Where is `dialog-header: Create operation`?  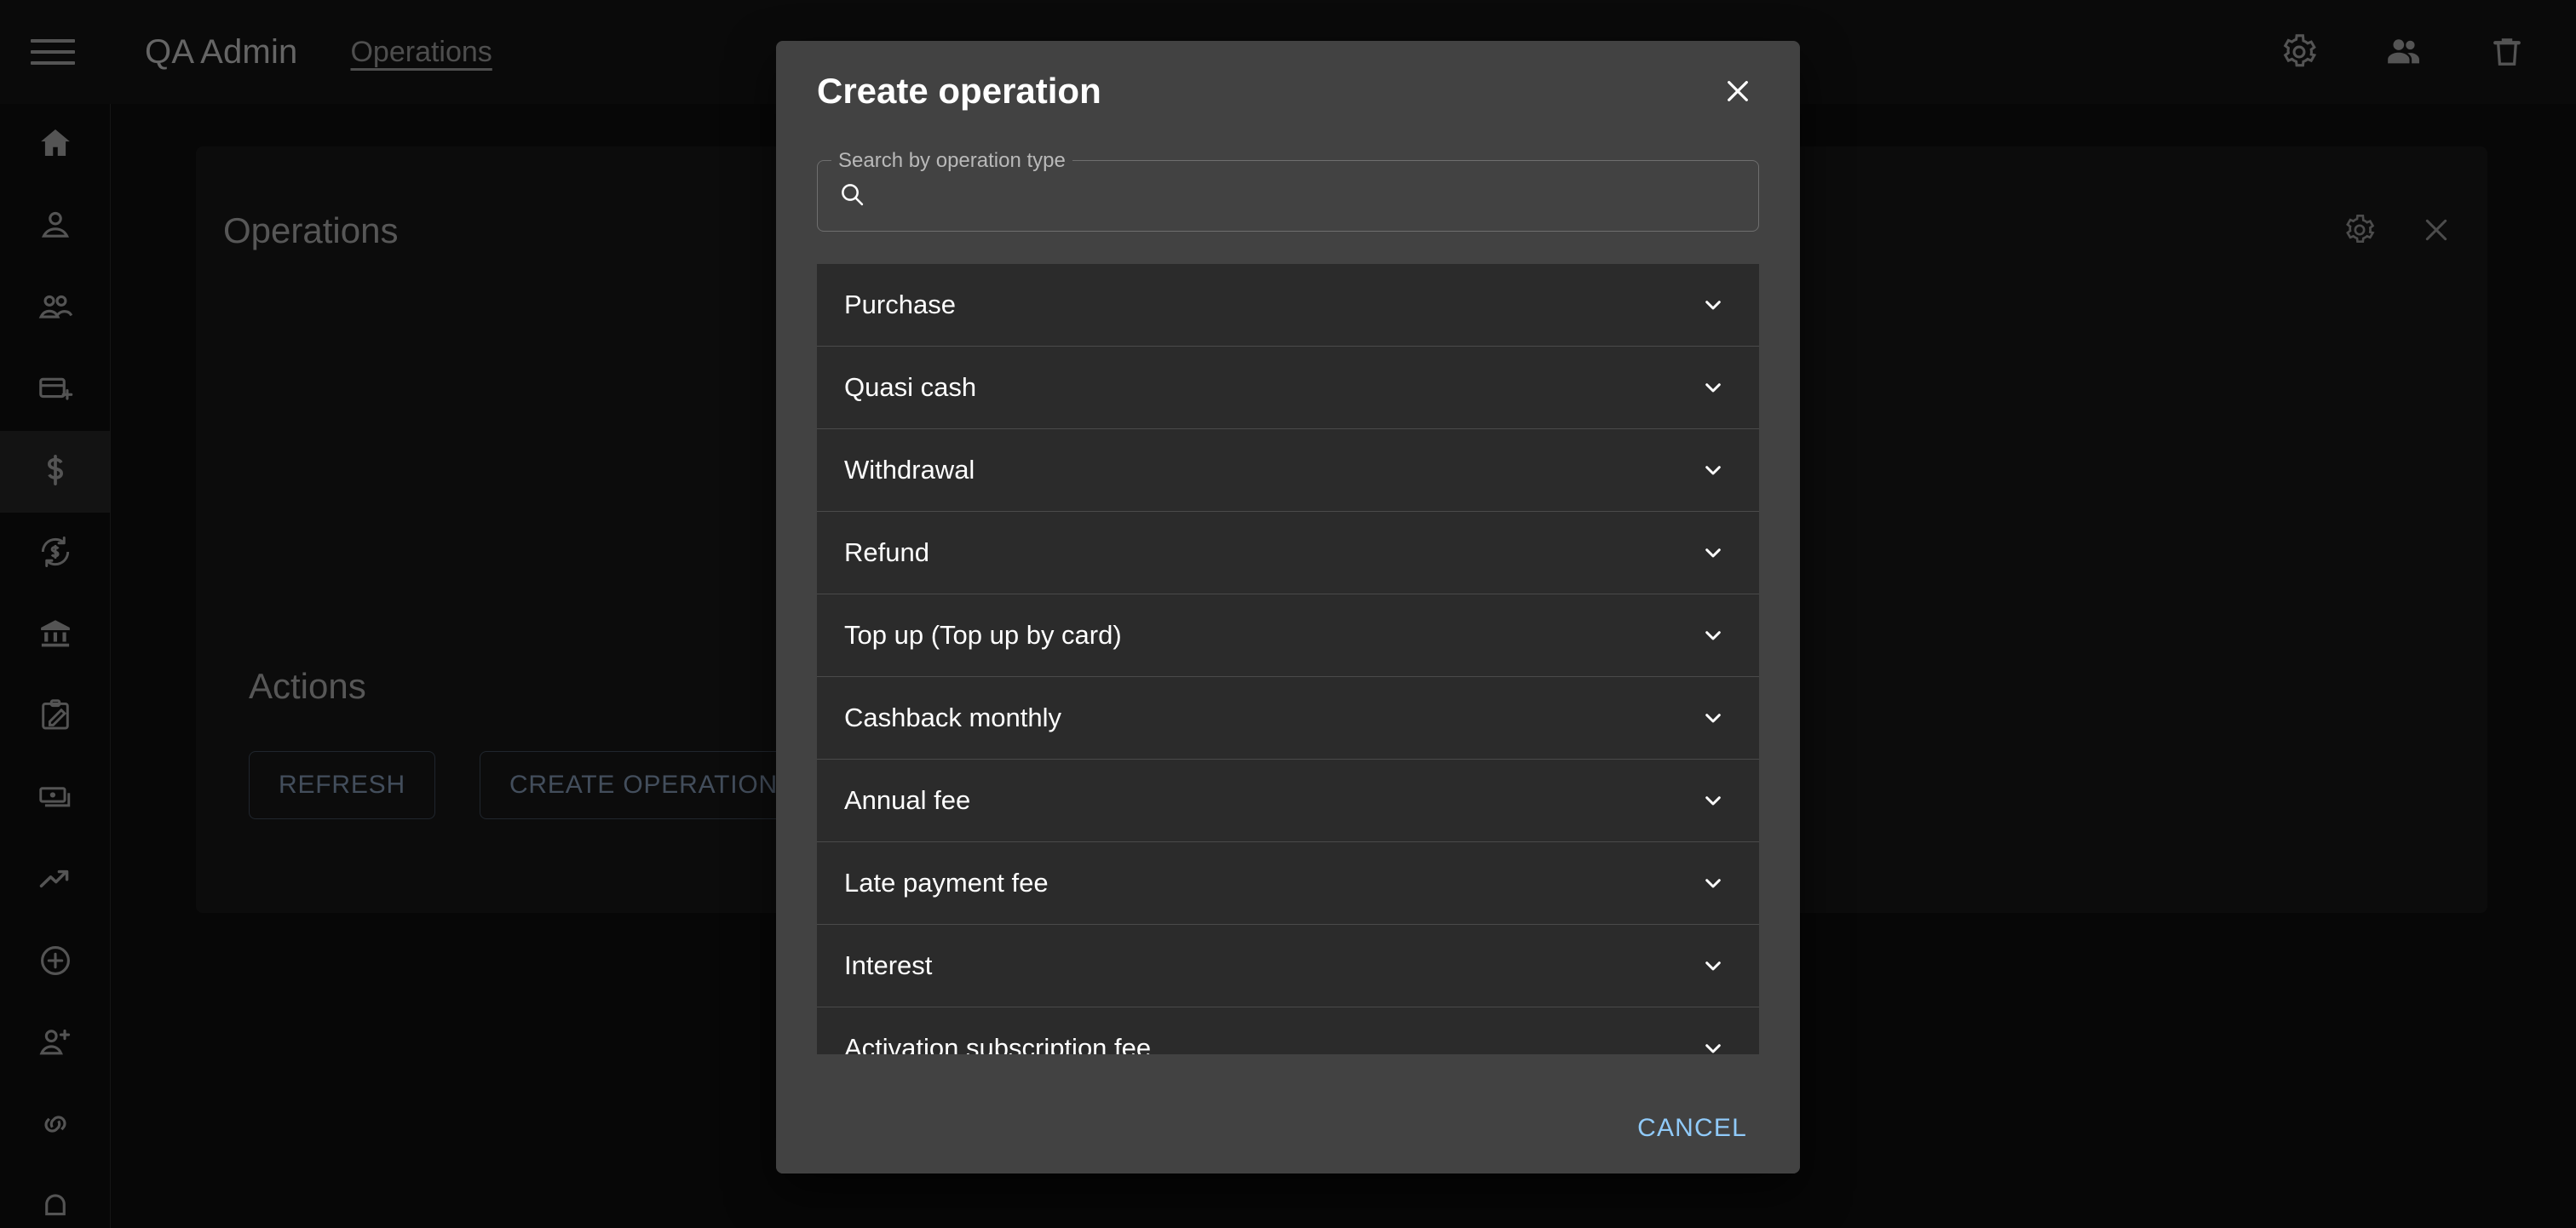 dialog-header: Create operation is located at coordinates (1288, 91).